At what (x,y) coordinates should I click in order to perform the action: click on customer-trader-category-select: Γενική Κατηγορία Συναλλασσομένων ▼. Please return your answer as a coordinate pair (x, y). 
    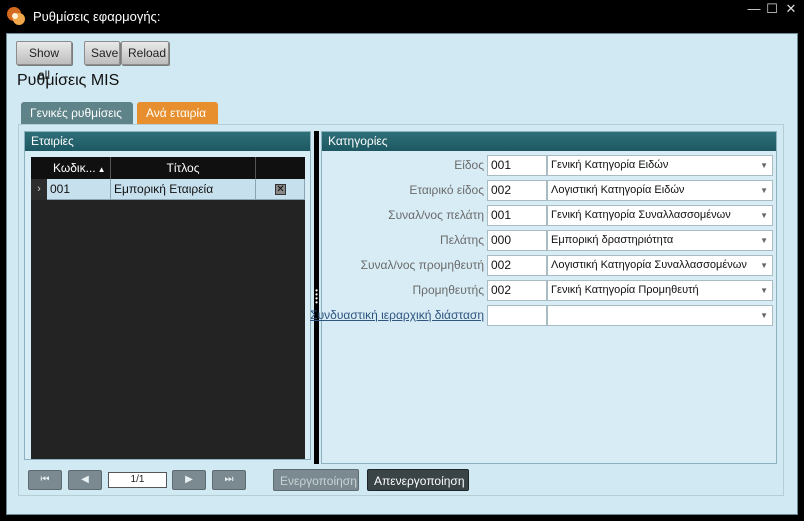
    Looking at the image, I should click on (660, 215).